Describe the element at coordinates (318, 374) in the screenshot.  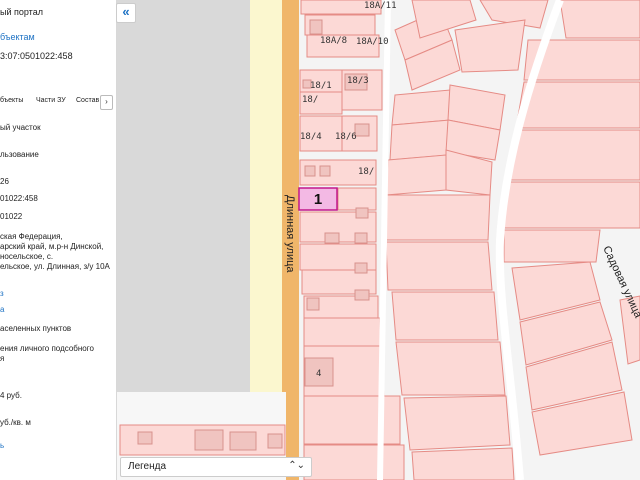
I see `parcel-label: 4` at that location.